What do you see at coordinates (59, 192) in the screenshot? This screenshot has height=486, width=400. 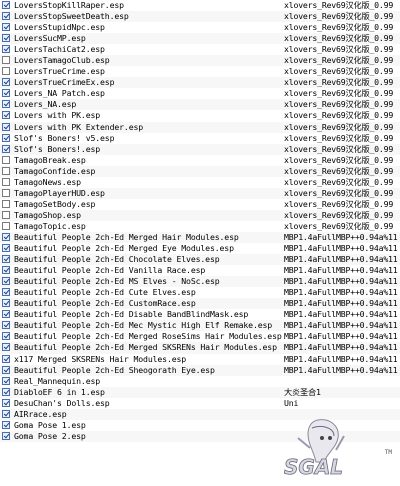 I see `plugin-filename: TamagoPlayerHUD.esp` at bounding box center [59, 192].